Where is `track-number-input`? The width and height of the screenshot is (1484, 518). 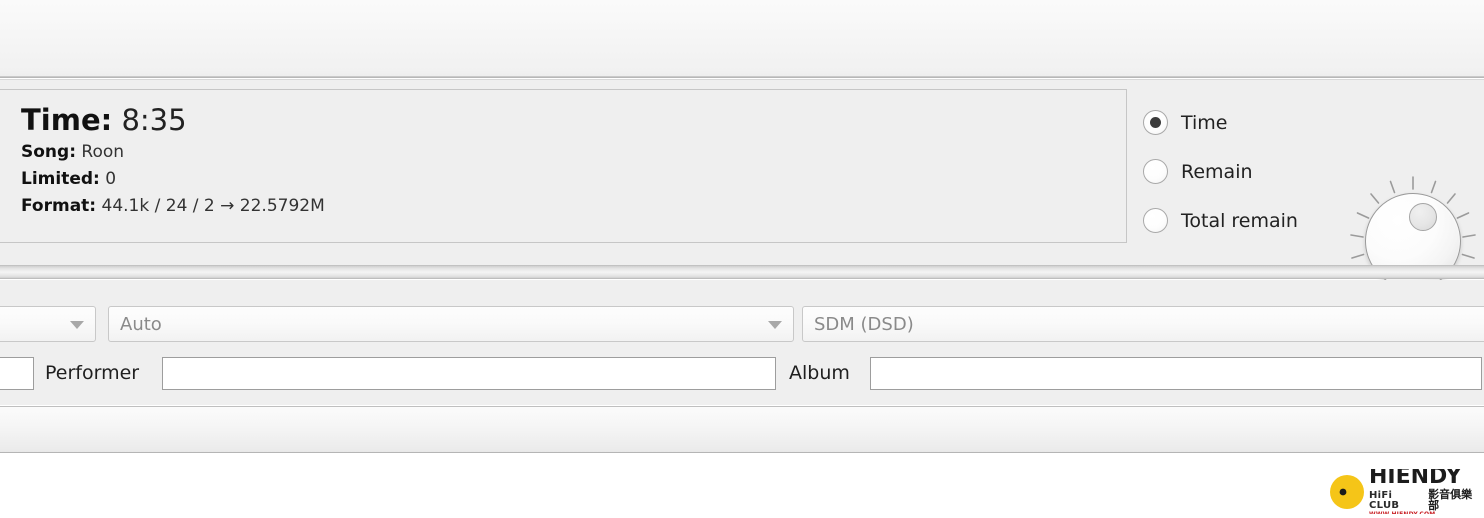 track-number-input is located at coordinates (17, 373).